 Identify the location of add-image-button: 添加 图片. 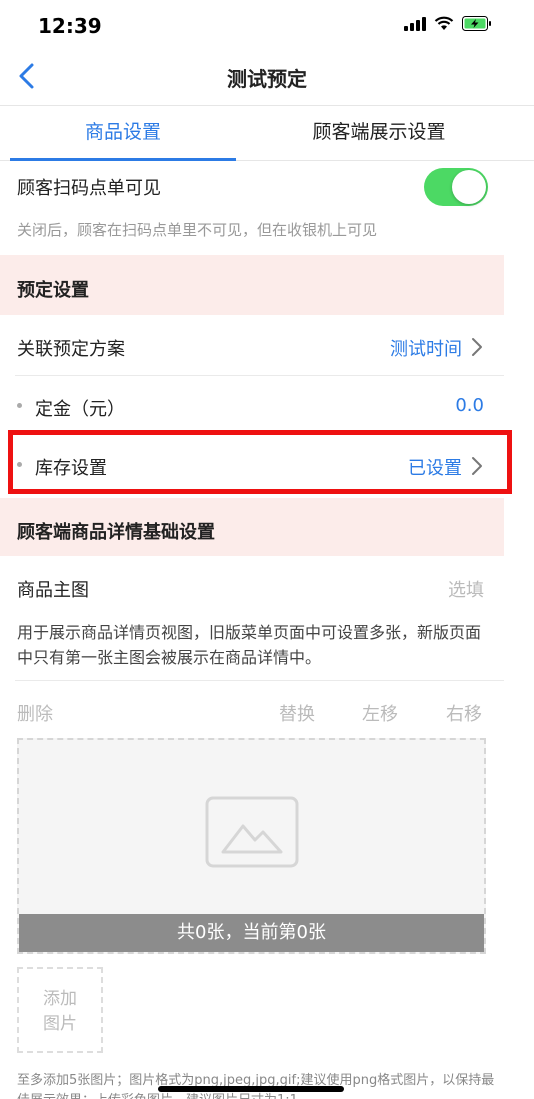
(60, 1010).